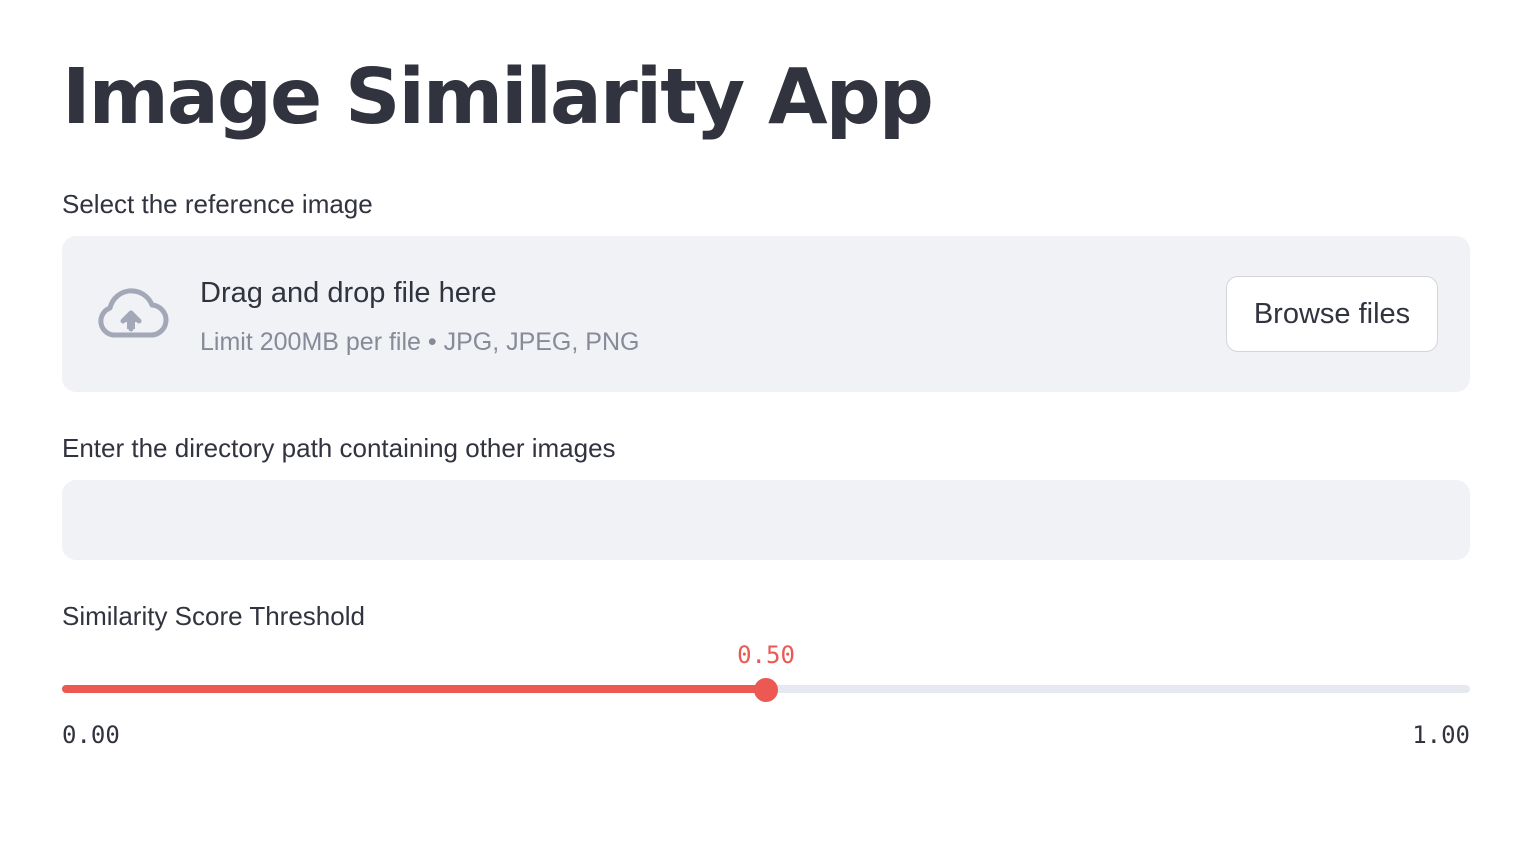 This screenshot has width=1536, height=850. I want to click on slider-label: Similarity Score Threshold, so click(213, 616).